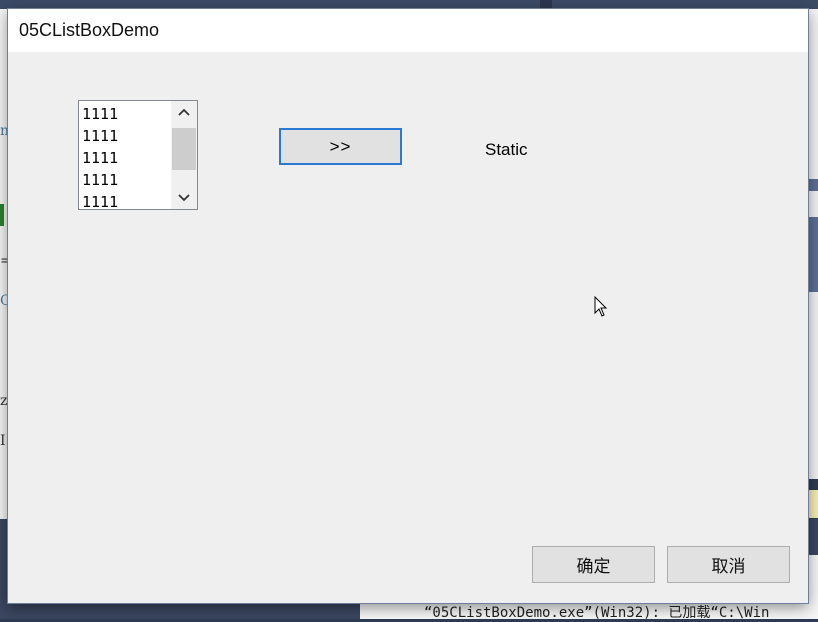 The width and height of the screenshot is (818, 622). I want to click on scroll-up-button, so click(184, 112).